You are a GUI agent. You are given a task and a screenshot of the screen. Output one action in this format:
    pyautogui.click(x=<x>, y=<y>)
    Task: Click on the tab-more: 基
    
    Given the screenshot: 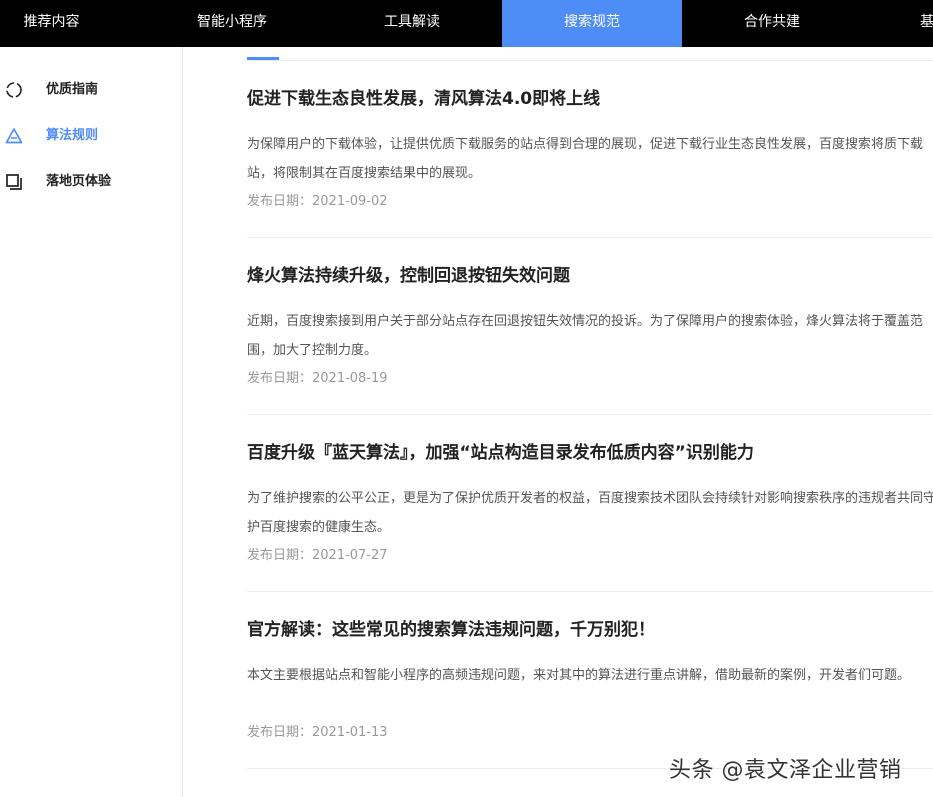 What is the action you would take?
    pyautogui.click(x=926, y=23)
    